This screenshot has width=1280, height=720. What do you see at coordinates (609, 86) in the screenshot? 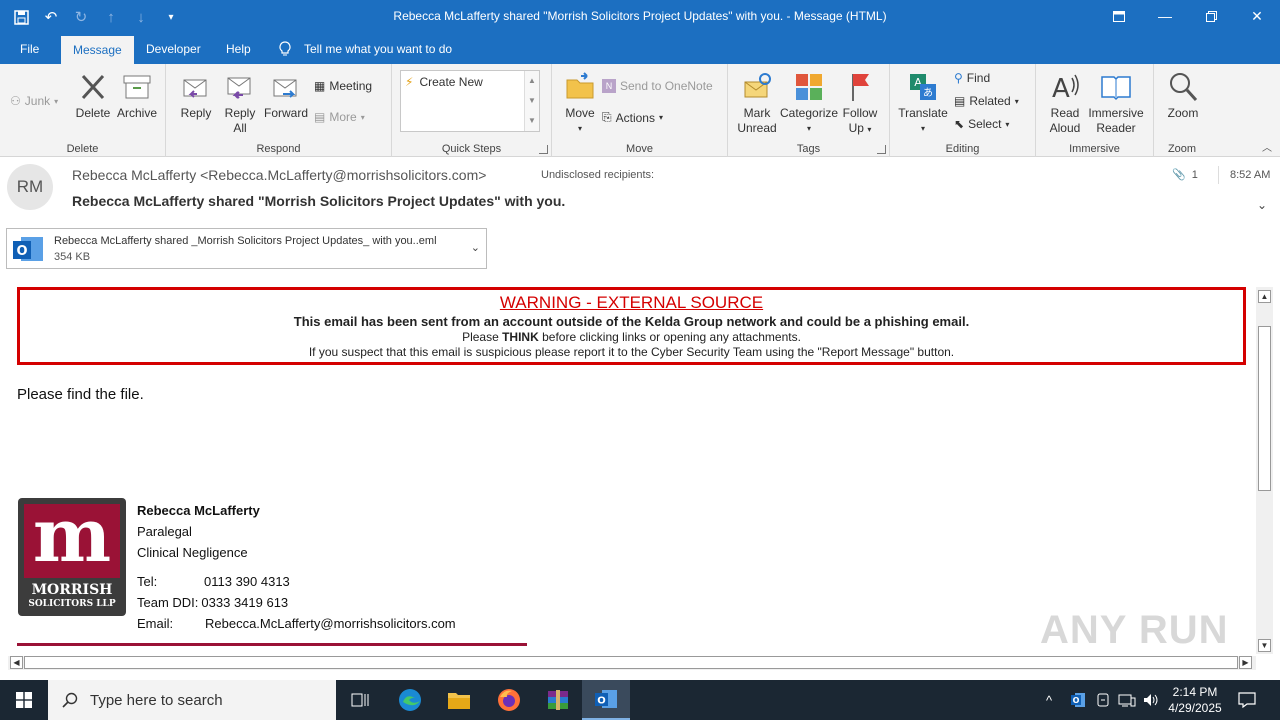
I see `onenote-icon: N` at bounding box center [609, 86].